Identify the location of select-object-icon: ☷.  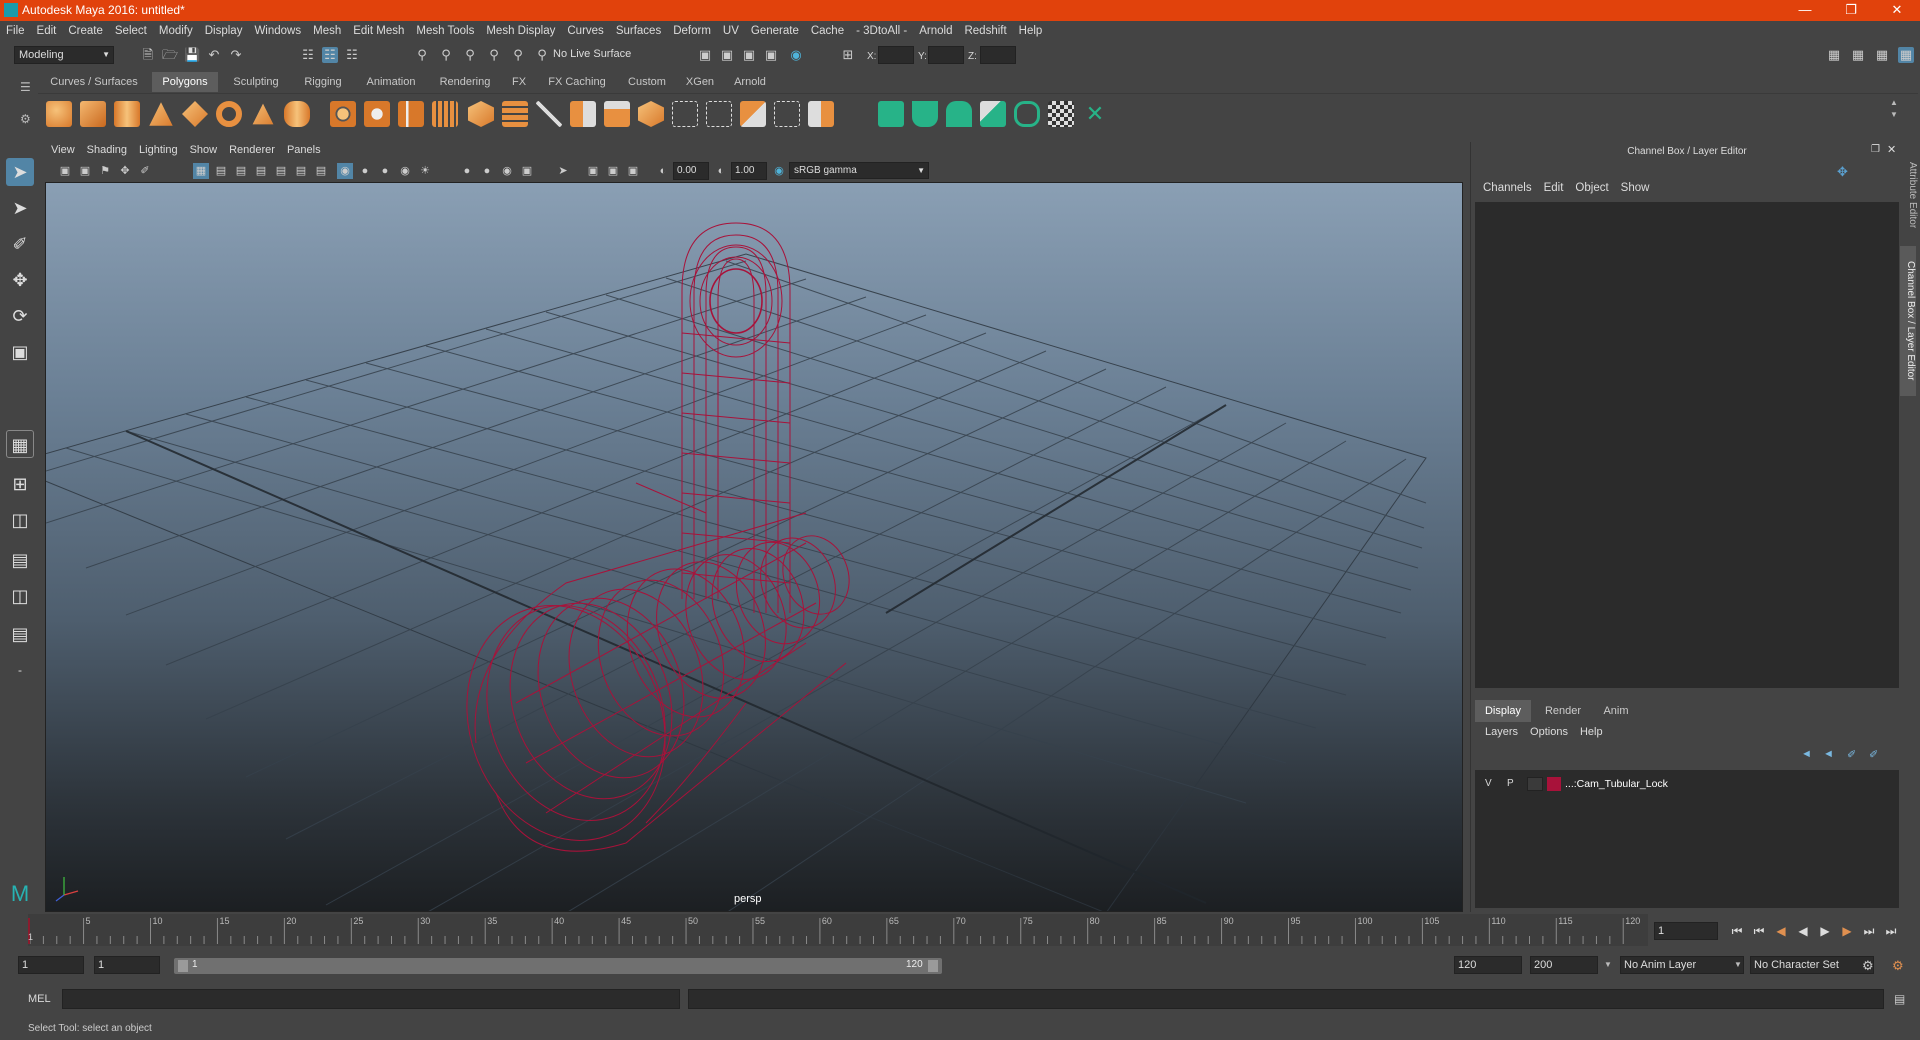
(330, 55).